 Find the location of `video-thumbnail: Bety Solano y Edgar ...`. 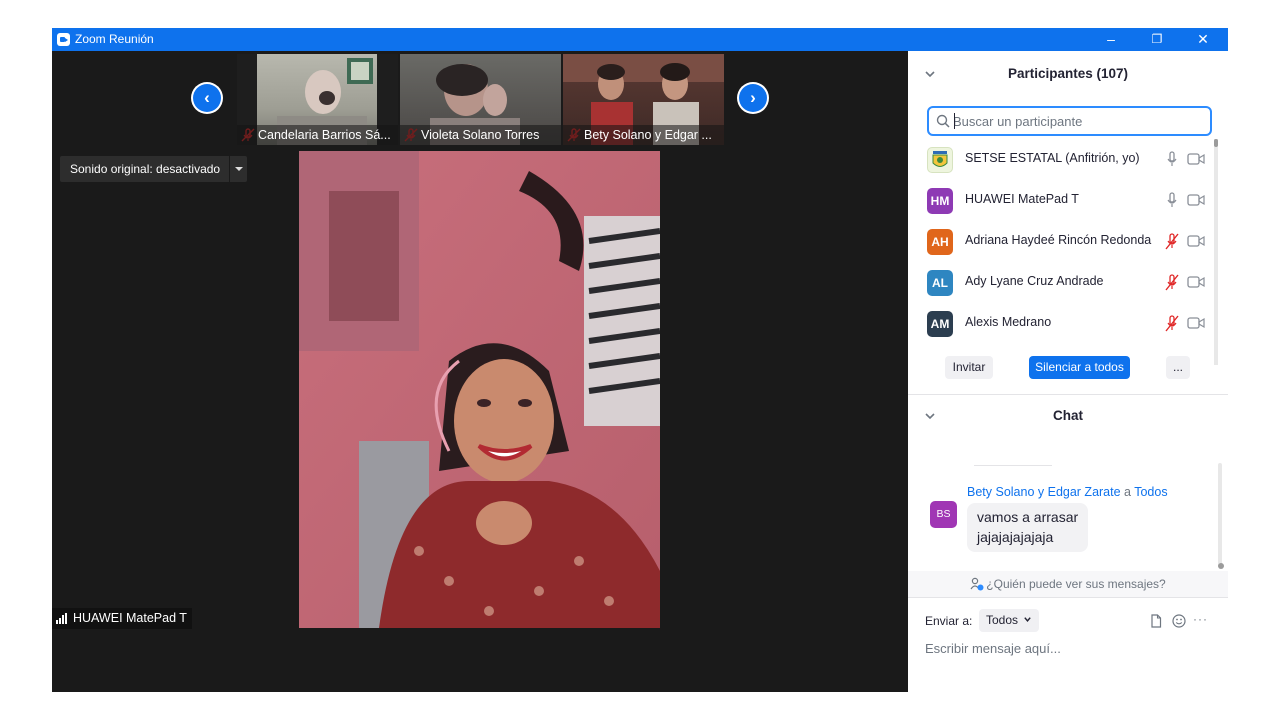

video-thumbnail: Bety Solano y Edgar ... is located at coordinates (643, 99).